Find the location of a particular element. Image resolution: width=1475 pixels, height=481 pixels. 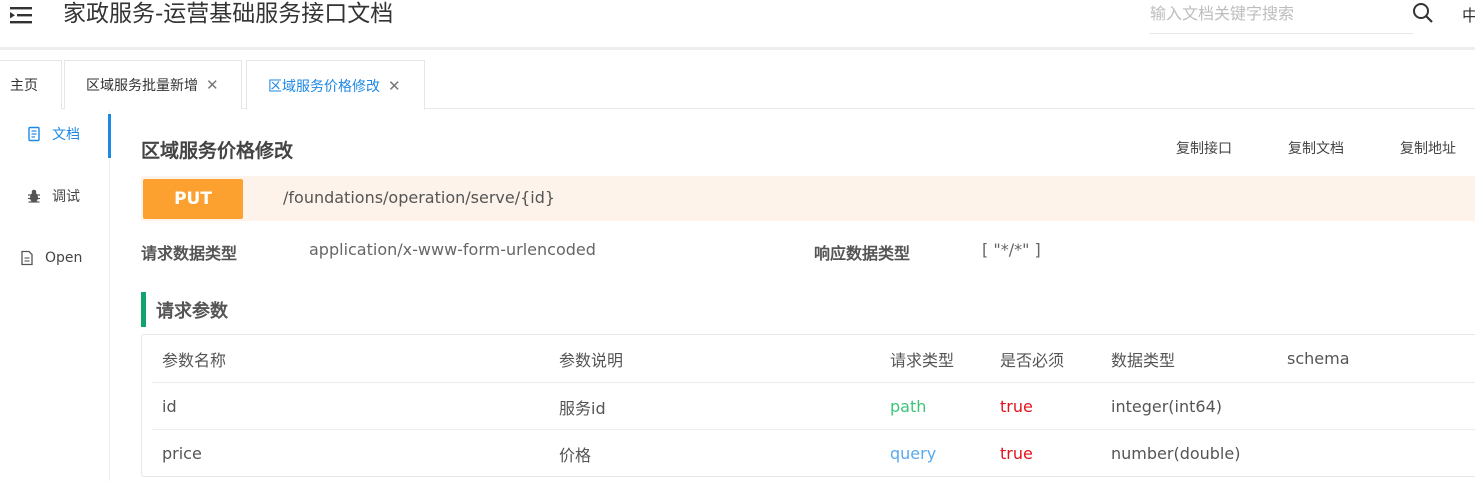

table-row: id 服务id path true integer(int64) is located at coordinates (813, 405).